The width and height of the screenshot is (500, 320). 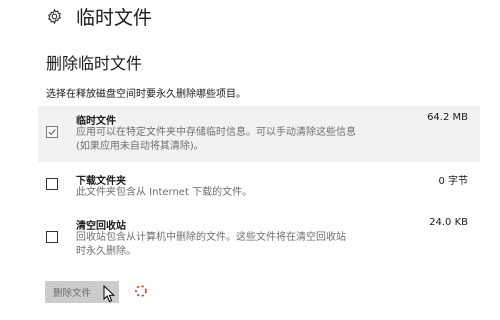 I want to click on recycle-bin-size: 24.0 KB, so click(x=448, y=222).